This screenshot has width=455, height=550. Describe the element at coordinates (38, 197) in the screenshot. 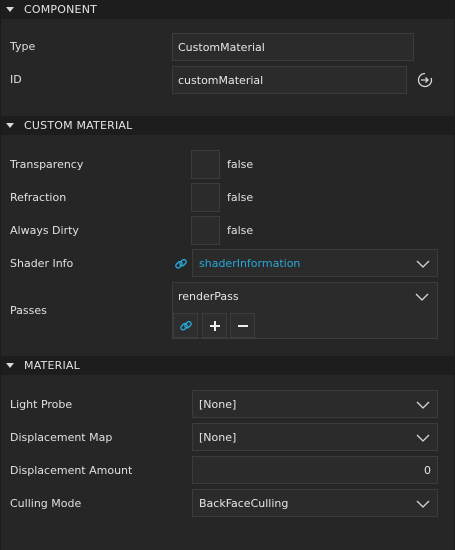

I see `refraction-label: Refraction` at that location.